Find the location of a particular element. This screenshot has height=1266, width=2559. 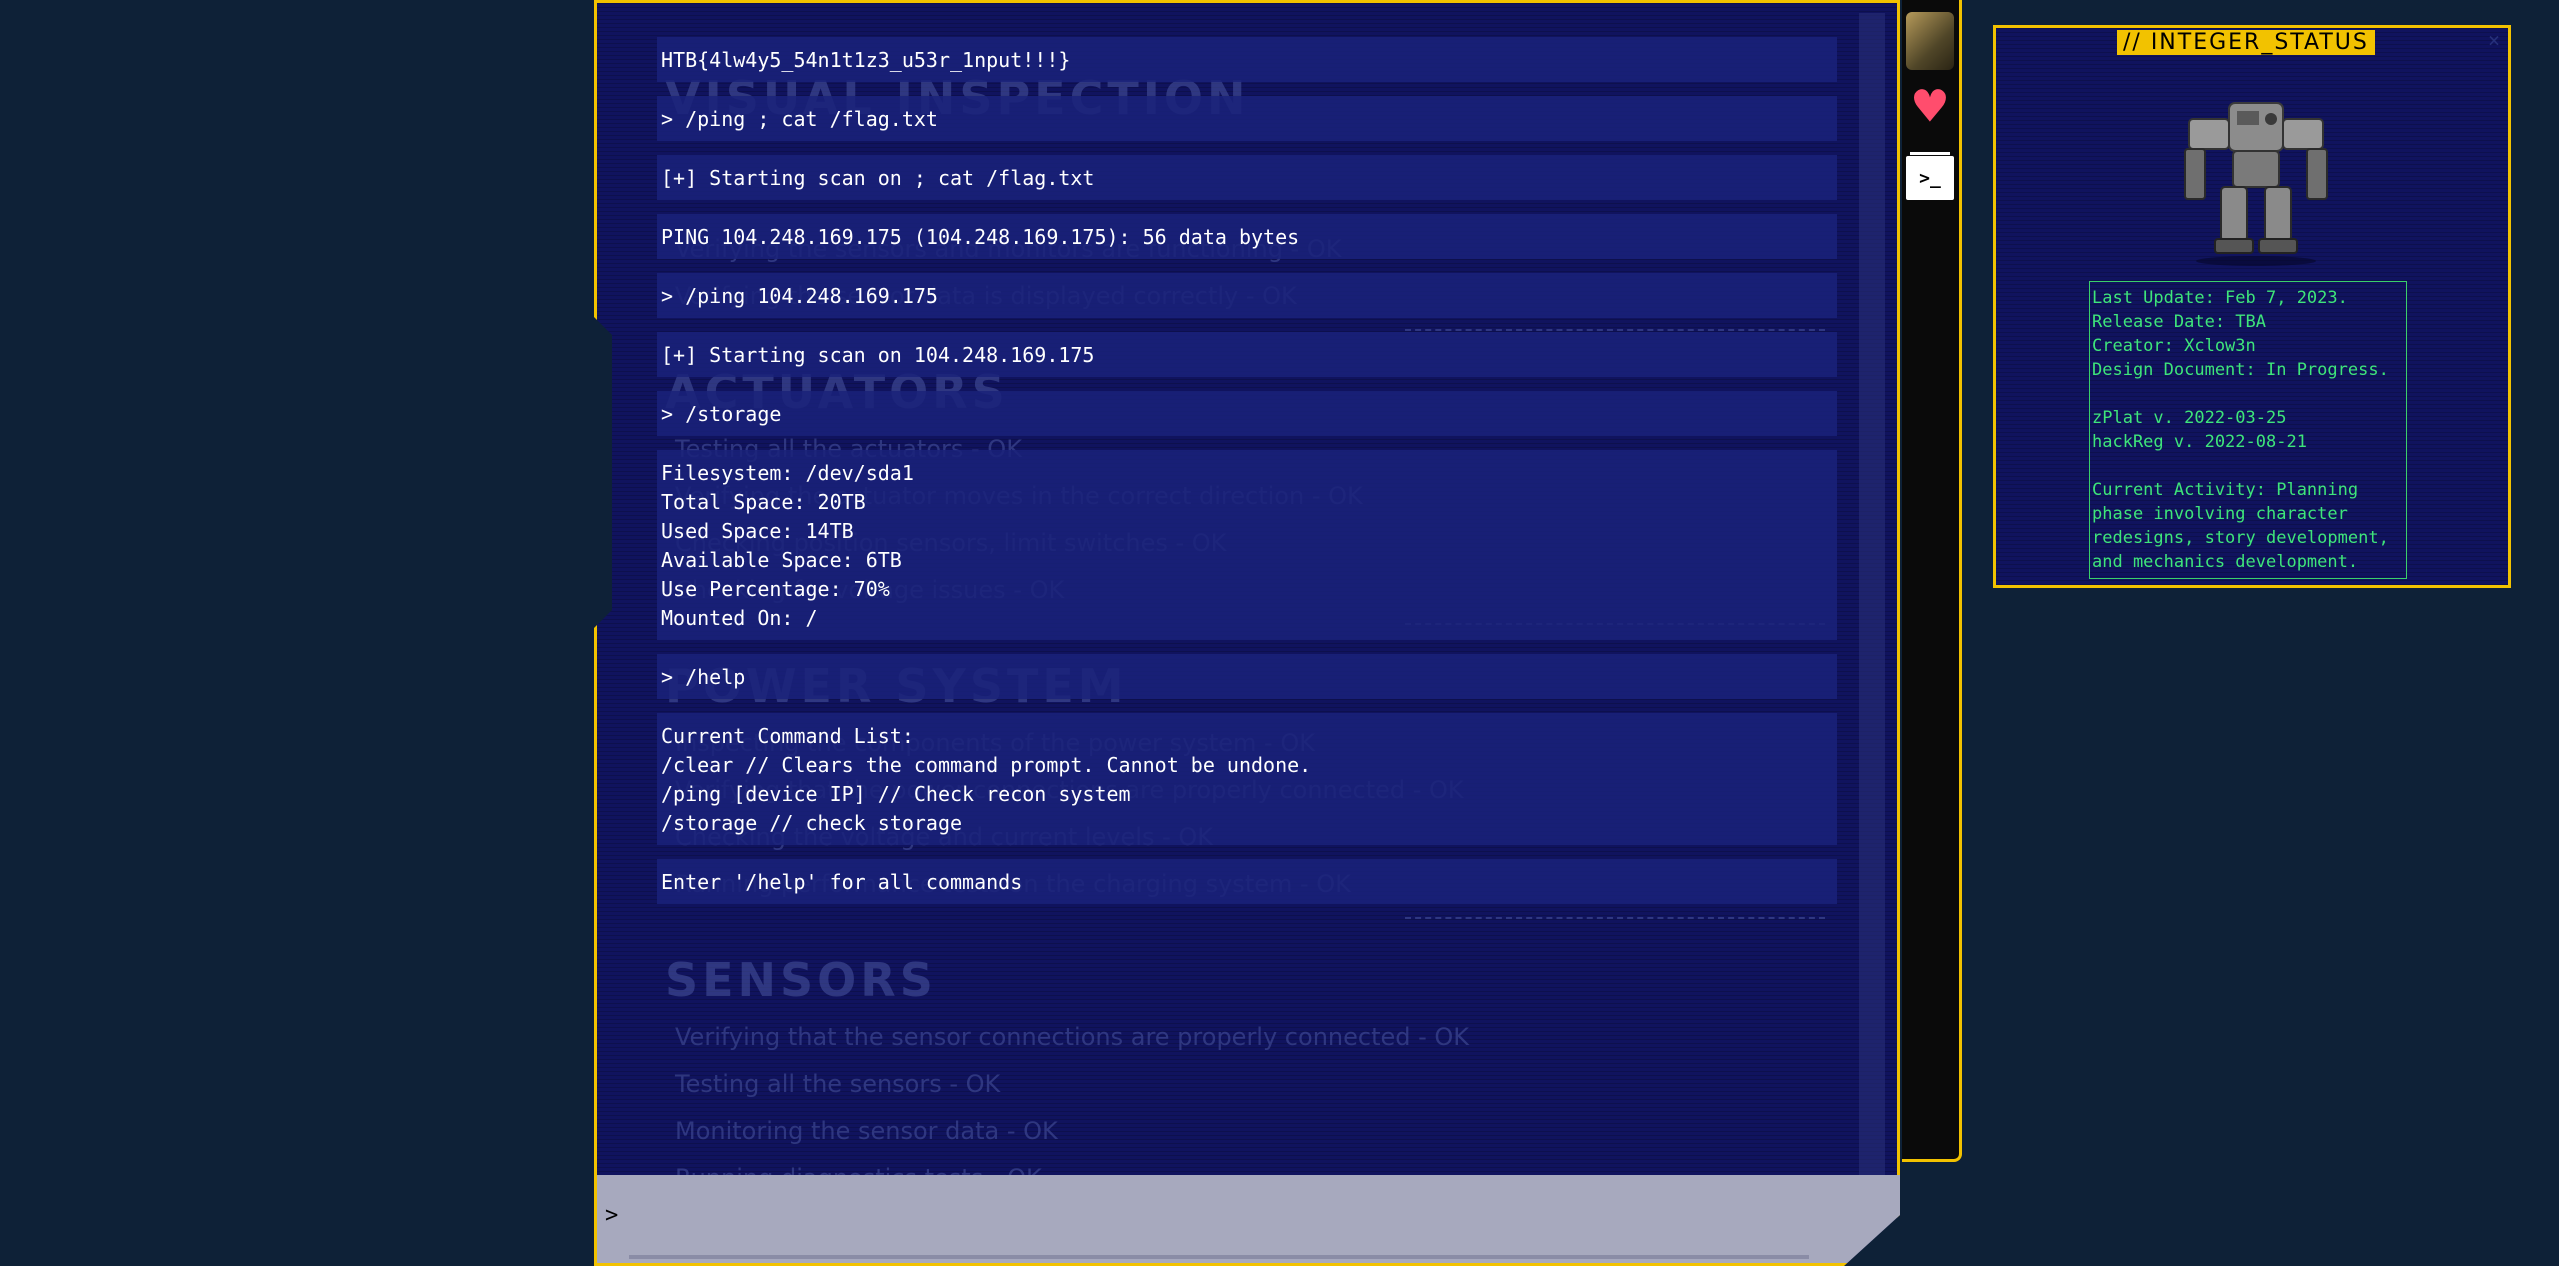

close-icon: × is located at coordinates (2494, 40).